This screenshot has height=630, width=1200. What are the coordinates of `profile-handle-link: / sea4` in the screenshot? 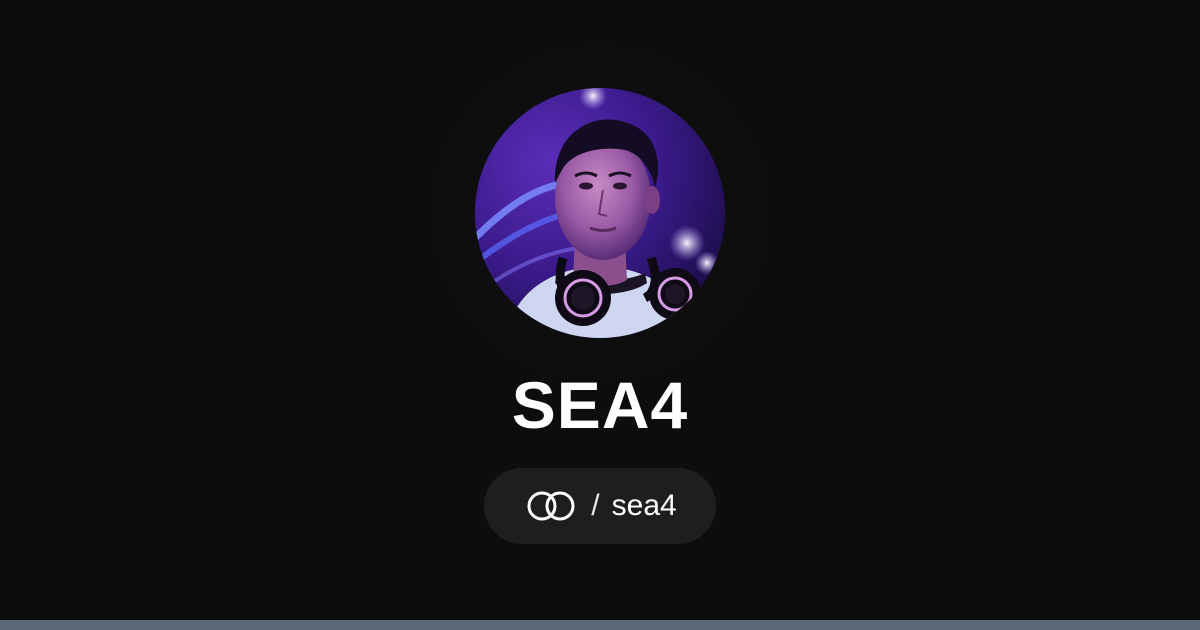 It's located at (600, 506).